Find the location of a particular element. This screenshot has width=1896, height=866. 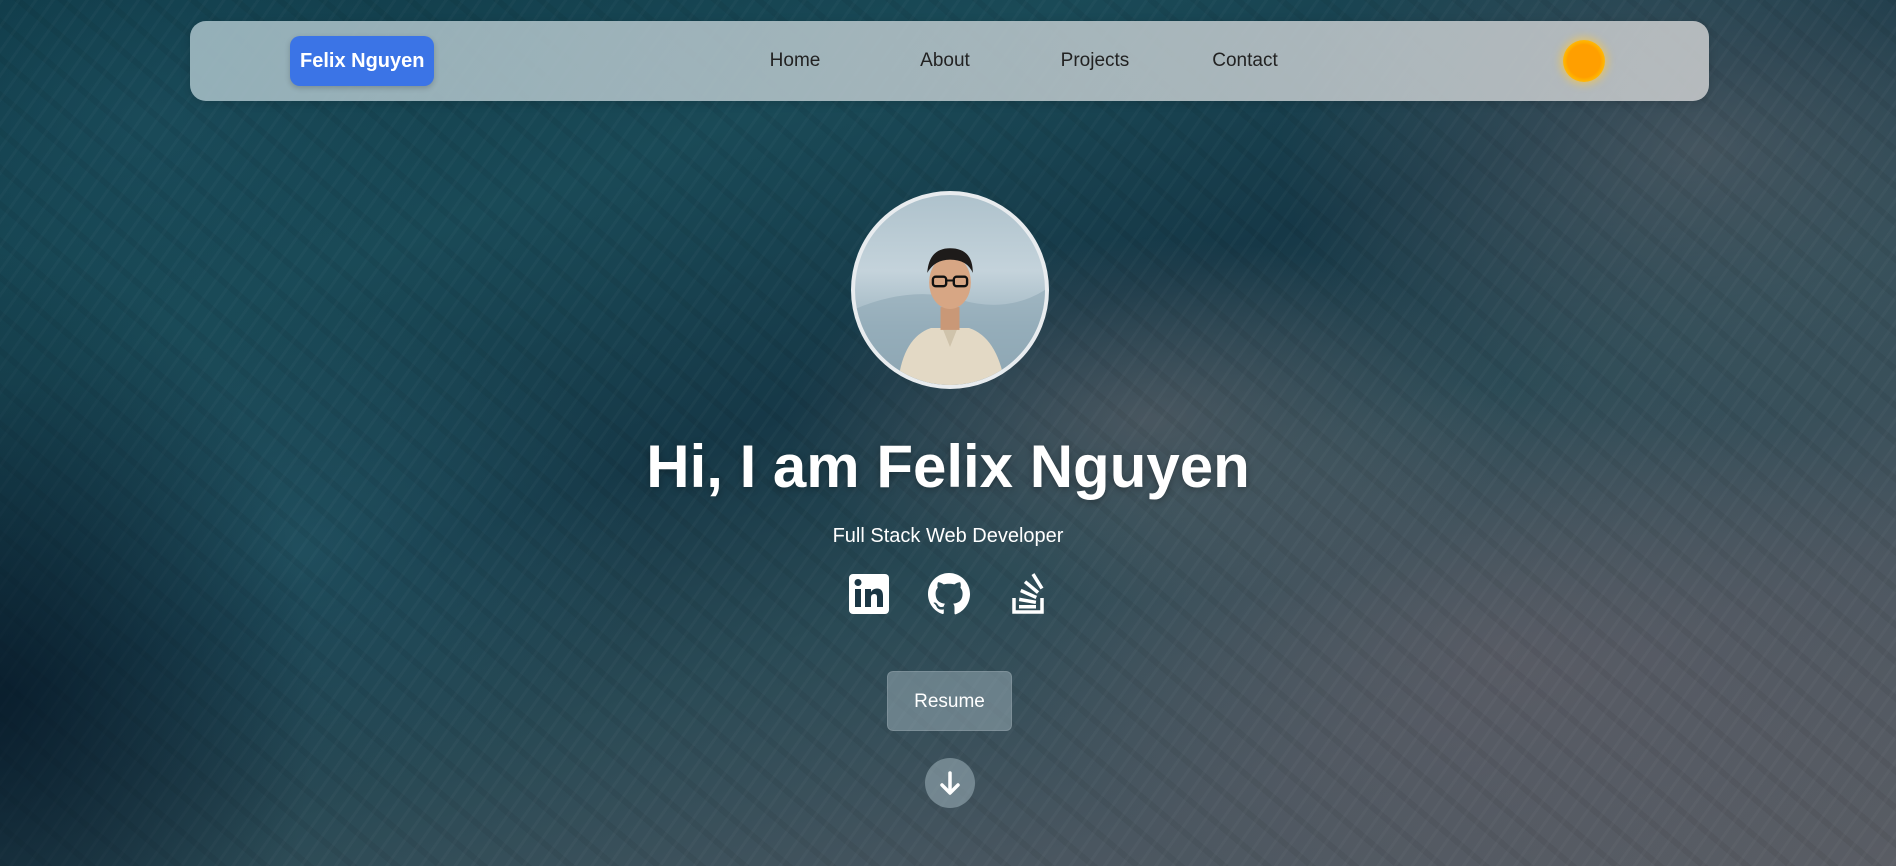

social-links is located at coordinates (950, 594).